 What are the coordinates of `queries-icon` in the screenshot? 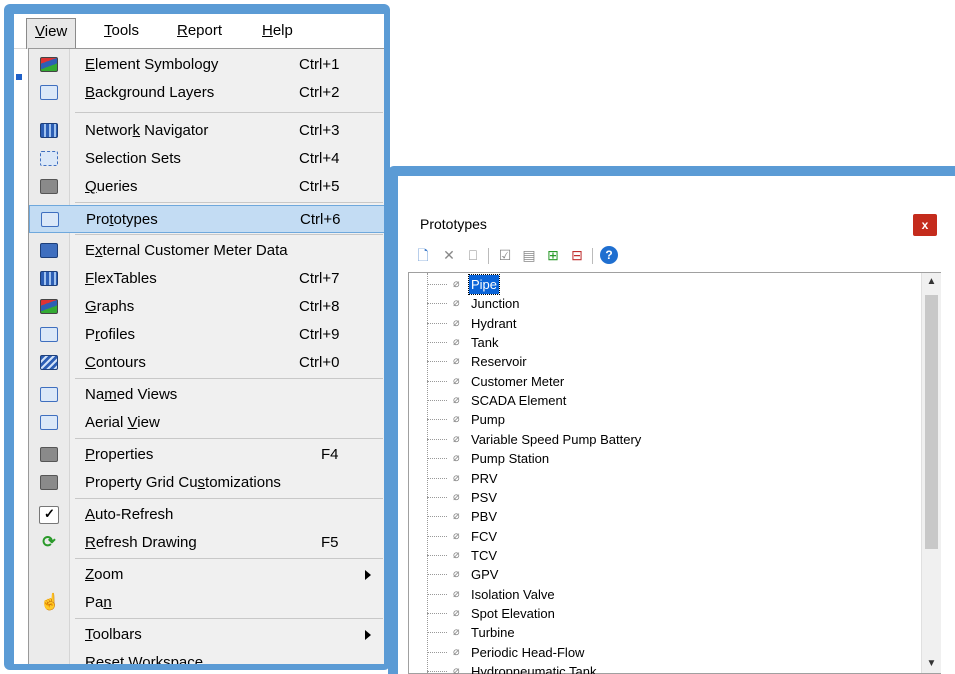 It's located at (49, 186).